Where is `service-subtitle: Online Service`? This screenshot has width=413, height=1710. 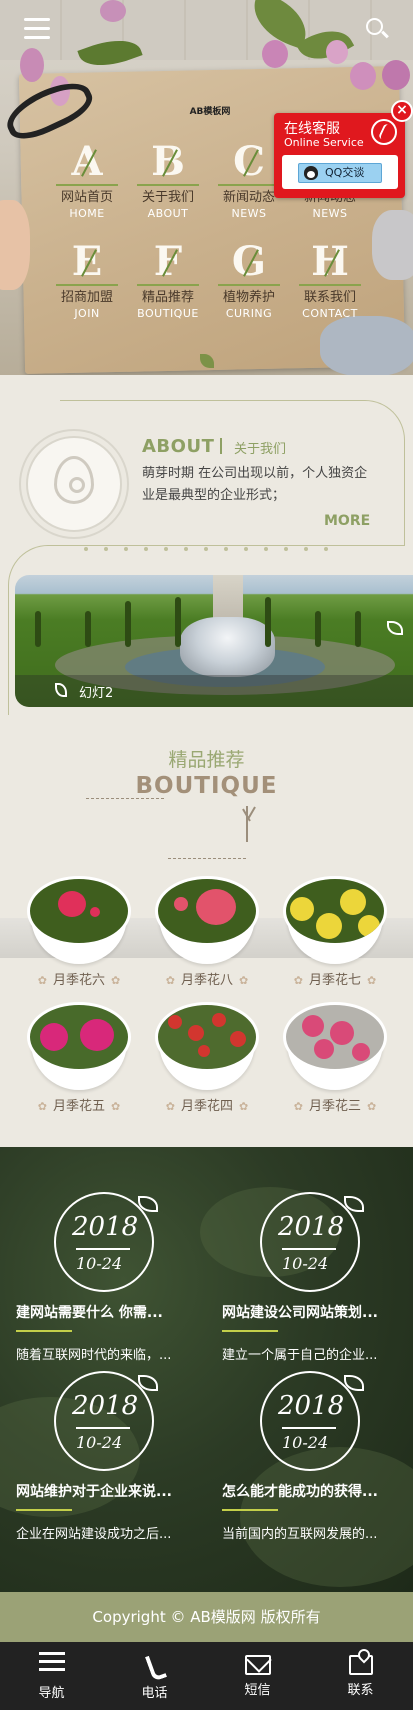
service-subtitle: Online Service is located at coordinates (324, 142).